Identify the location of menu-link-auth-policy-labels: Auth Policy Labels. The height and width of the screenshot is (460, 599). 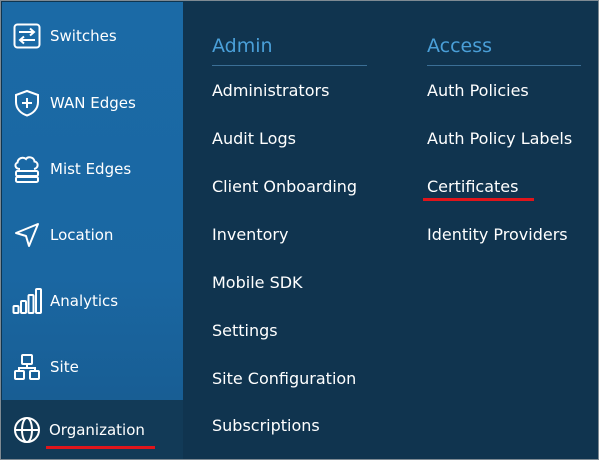
(499, 138).